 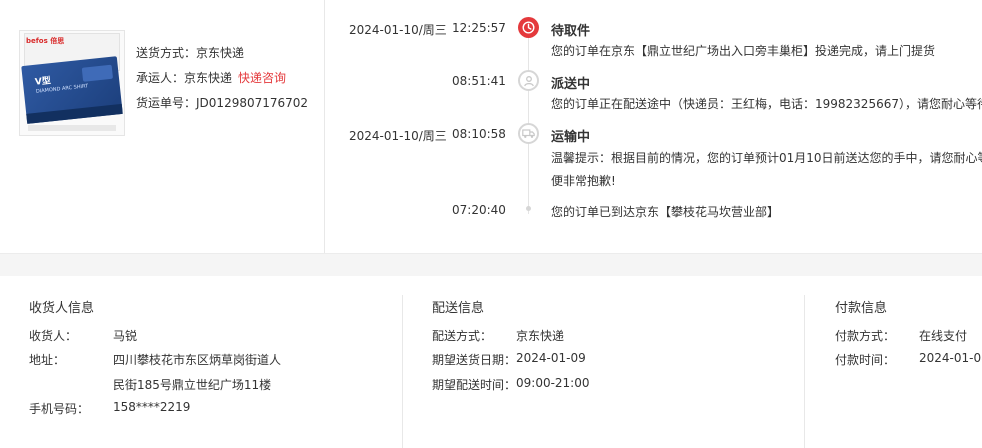 I want to click on receiver-address-line2: 民街185号鼎立世纪广场11楼, so click(x=192, y=385).